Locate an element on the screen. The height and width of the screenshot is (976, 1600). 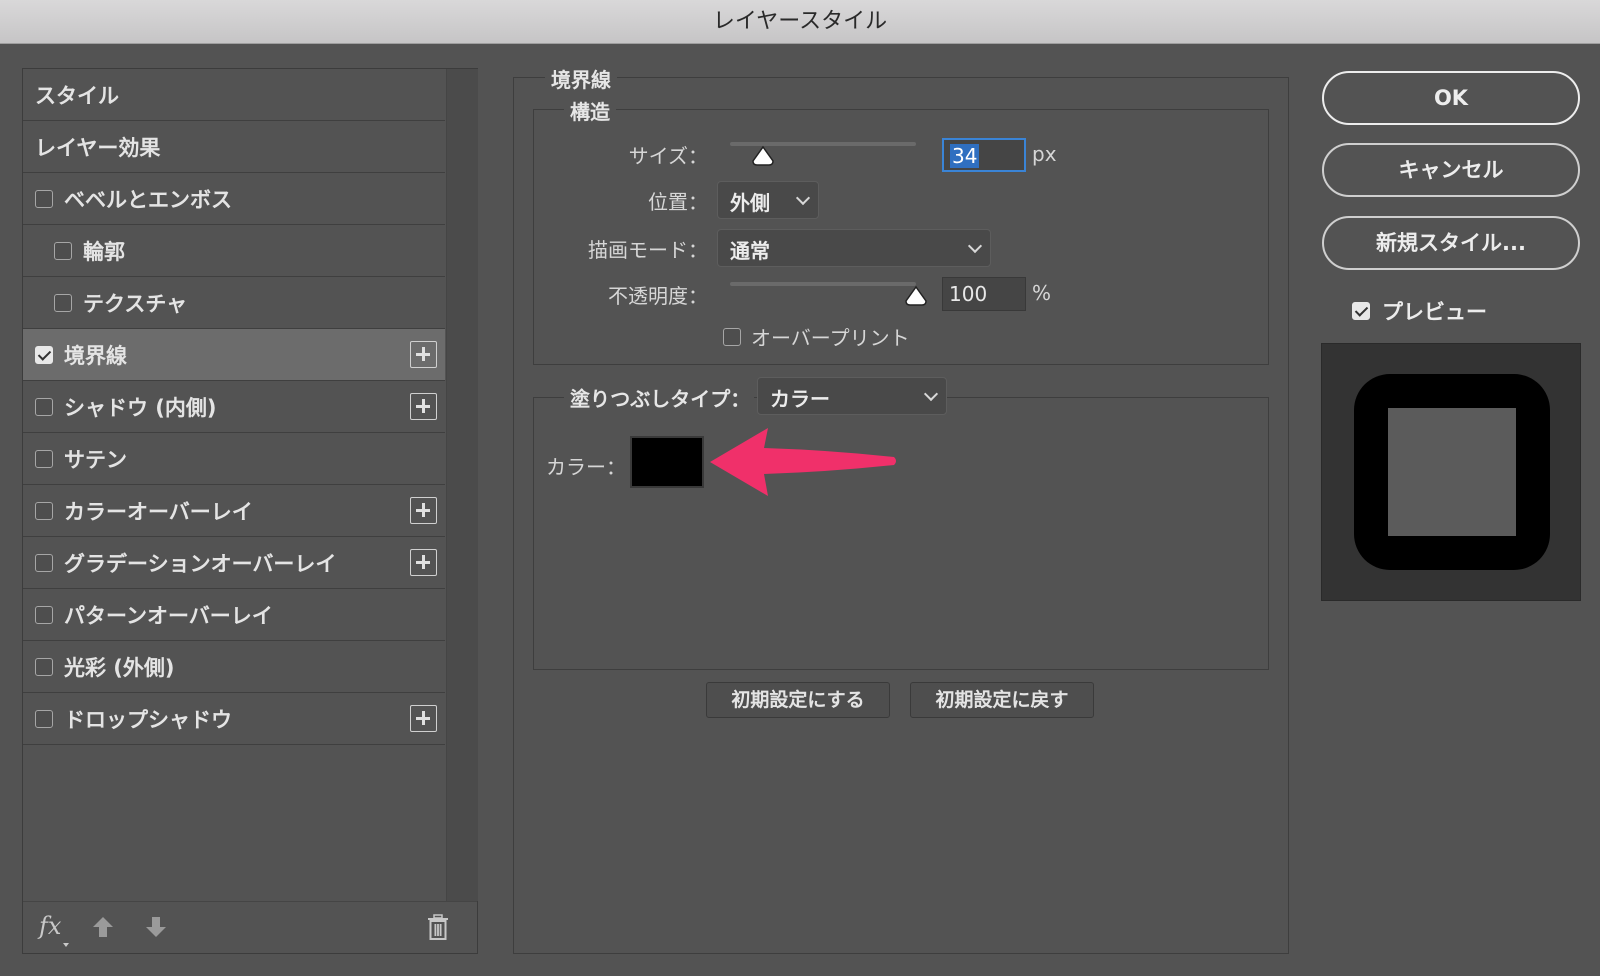
fx-icon: fx is located at coordinates (54, 929).